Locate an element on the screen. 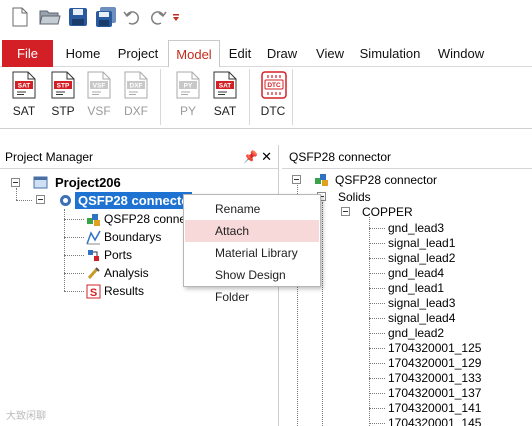  export-sat-label: SAT is located at coordinates (225, 111).